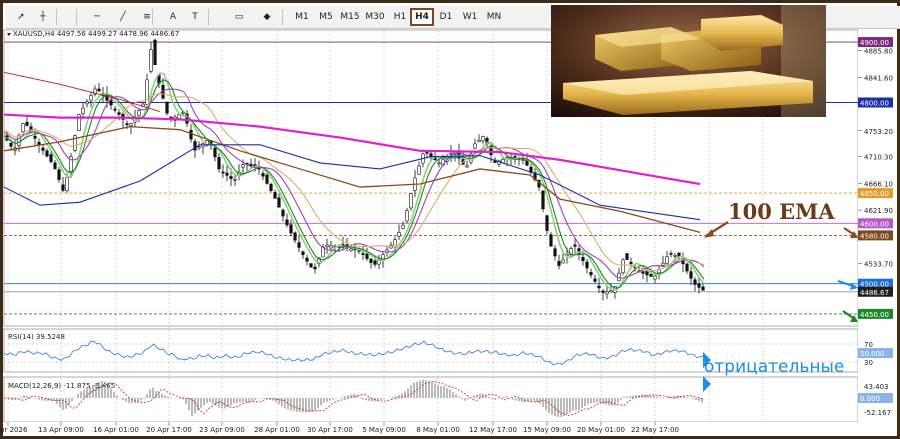  I want to click on gold-bars-photo, so click(688, 61).